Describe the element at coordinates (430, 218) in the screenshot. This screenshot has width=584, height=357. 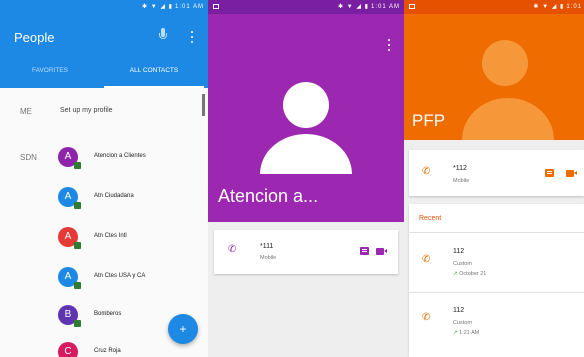
I see `recent-heading: Recent` at that location.